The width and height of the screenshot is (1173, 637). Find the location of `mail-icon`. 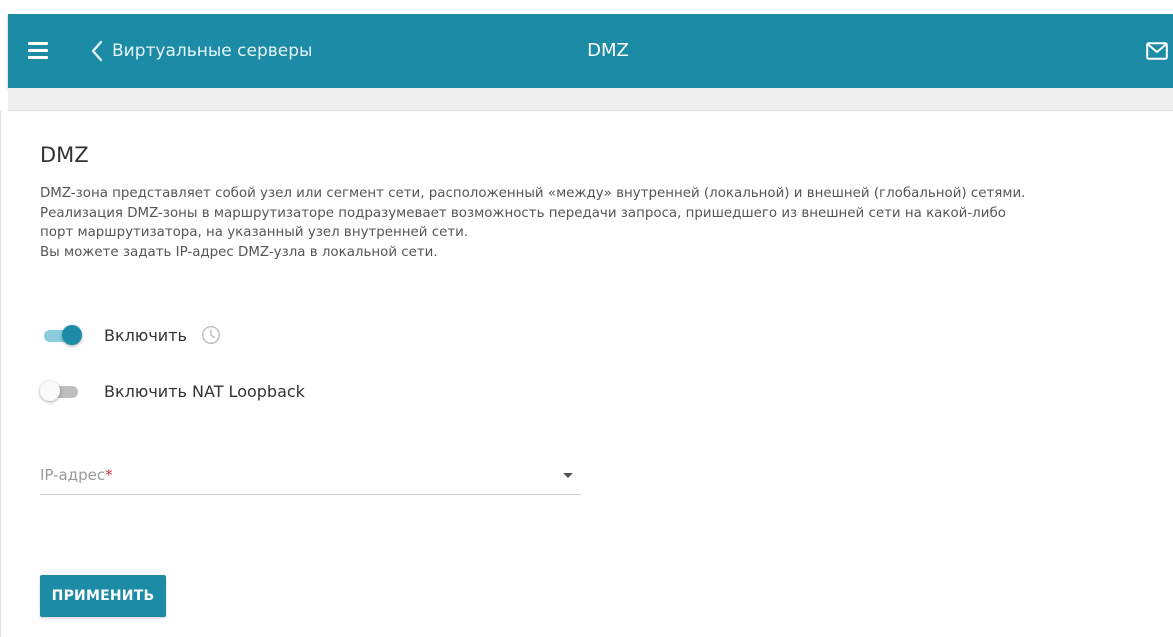

mail-icon is located at coordinates (1157, 51).